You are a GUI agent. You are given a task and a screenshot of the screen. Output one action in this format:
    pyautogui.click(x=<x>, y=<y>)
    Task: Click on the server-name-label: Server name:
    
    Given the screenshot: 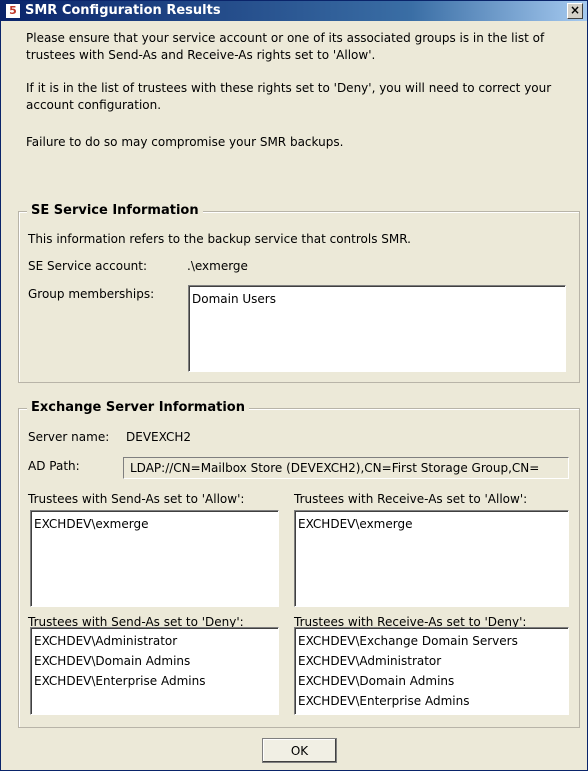 What is the action you would take?
    pyautogui.click(x=69, y=437)
    